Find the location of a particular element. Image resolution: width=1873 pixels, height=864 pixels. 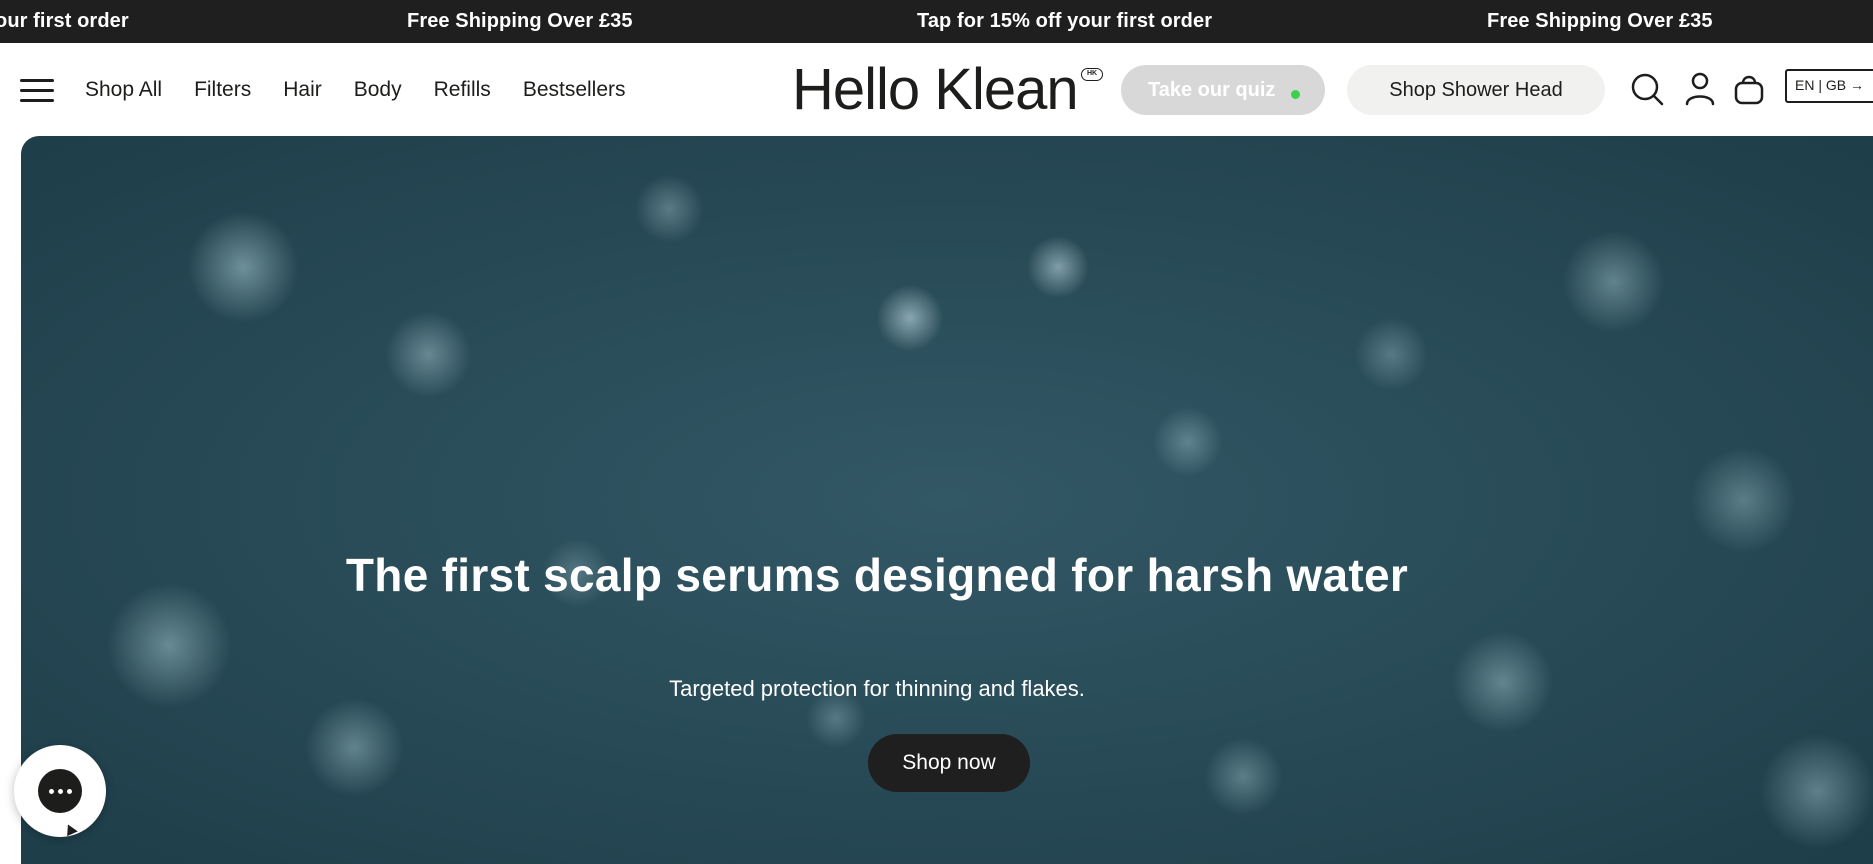

bag-icon is located at coordinates (1749, 89).